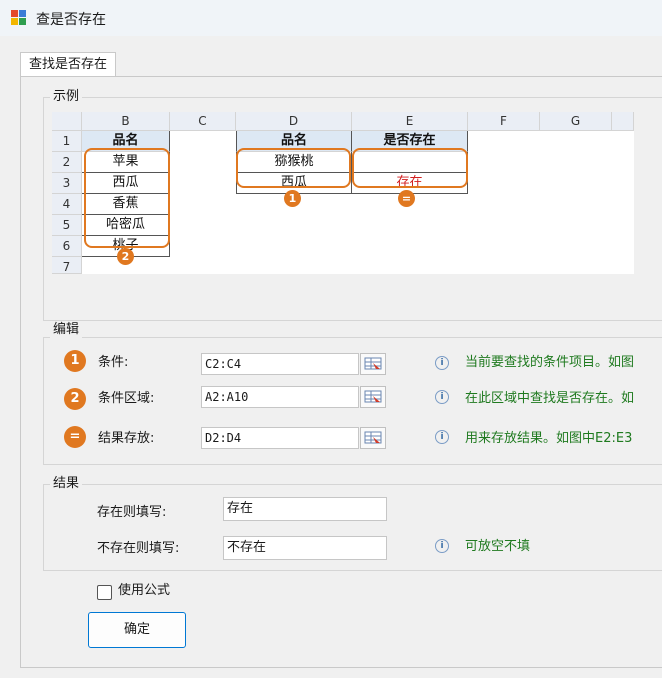 The width and height of the screenshot is (662, 678). I want to click on use-formula-checkbox, so click(104, 592).